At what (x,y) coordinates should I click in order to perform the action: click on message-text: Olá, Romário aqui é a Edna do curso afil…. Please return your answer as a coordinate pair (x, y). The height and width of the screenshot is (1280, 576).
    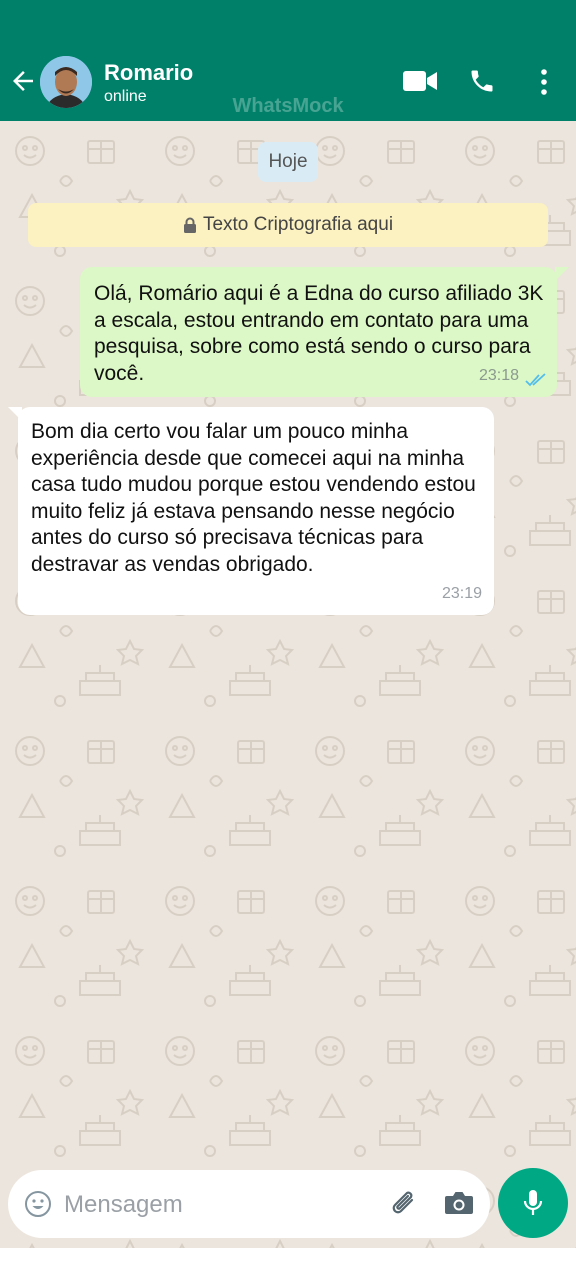
    Looking at the image, I should click on (319, 333).